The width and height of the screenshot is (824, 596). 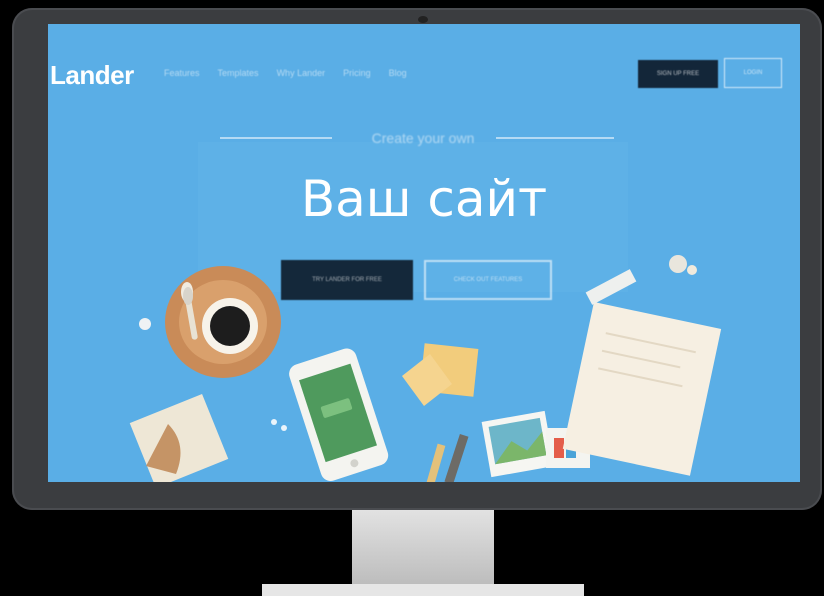 What do you see at coordinates (440, 374) in the screenshot?
I see `sticky-notes-icon` at bounding box center [440, 374].